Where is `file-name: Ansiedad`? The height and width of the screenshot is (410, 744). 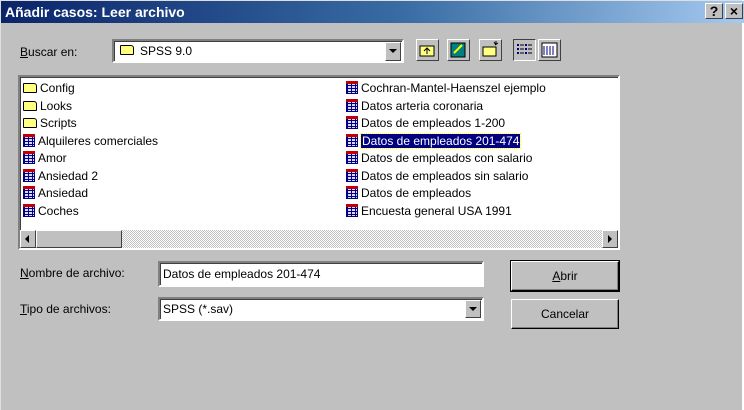
file-name: Ansiedad is located at coordinates (63, 193).